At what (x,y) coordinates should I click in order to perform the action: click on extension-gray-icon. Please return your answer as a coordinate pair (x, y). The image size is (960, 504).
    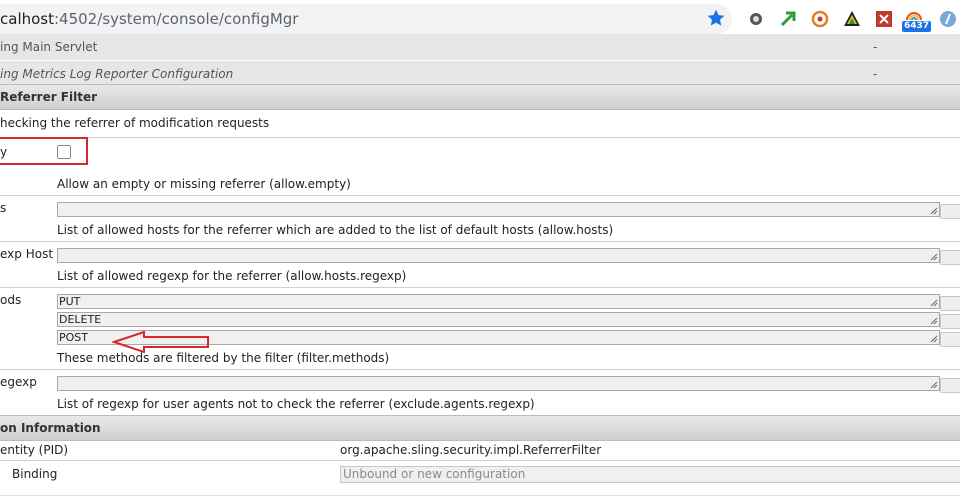
    Looking at the image, I should click on (756, 19).